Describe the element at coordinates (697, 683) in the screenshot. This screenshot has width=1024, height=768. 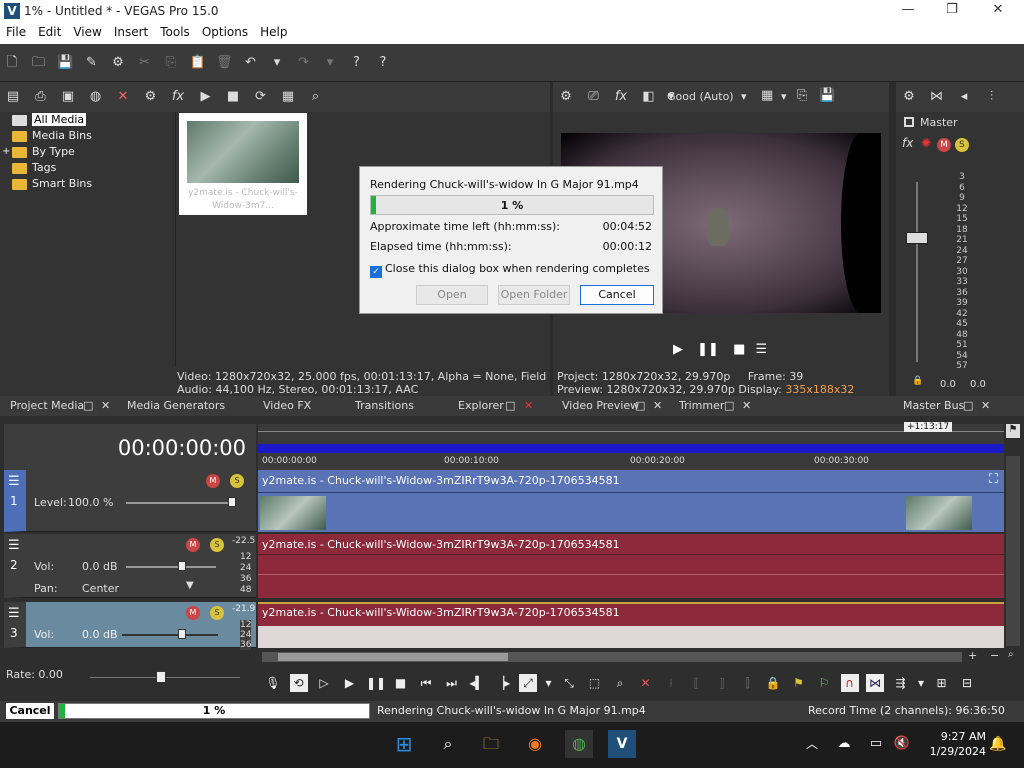
I see `trim-start-icon: ⟦` at that location.